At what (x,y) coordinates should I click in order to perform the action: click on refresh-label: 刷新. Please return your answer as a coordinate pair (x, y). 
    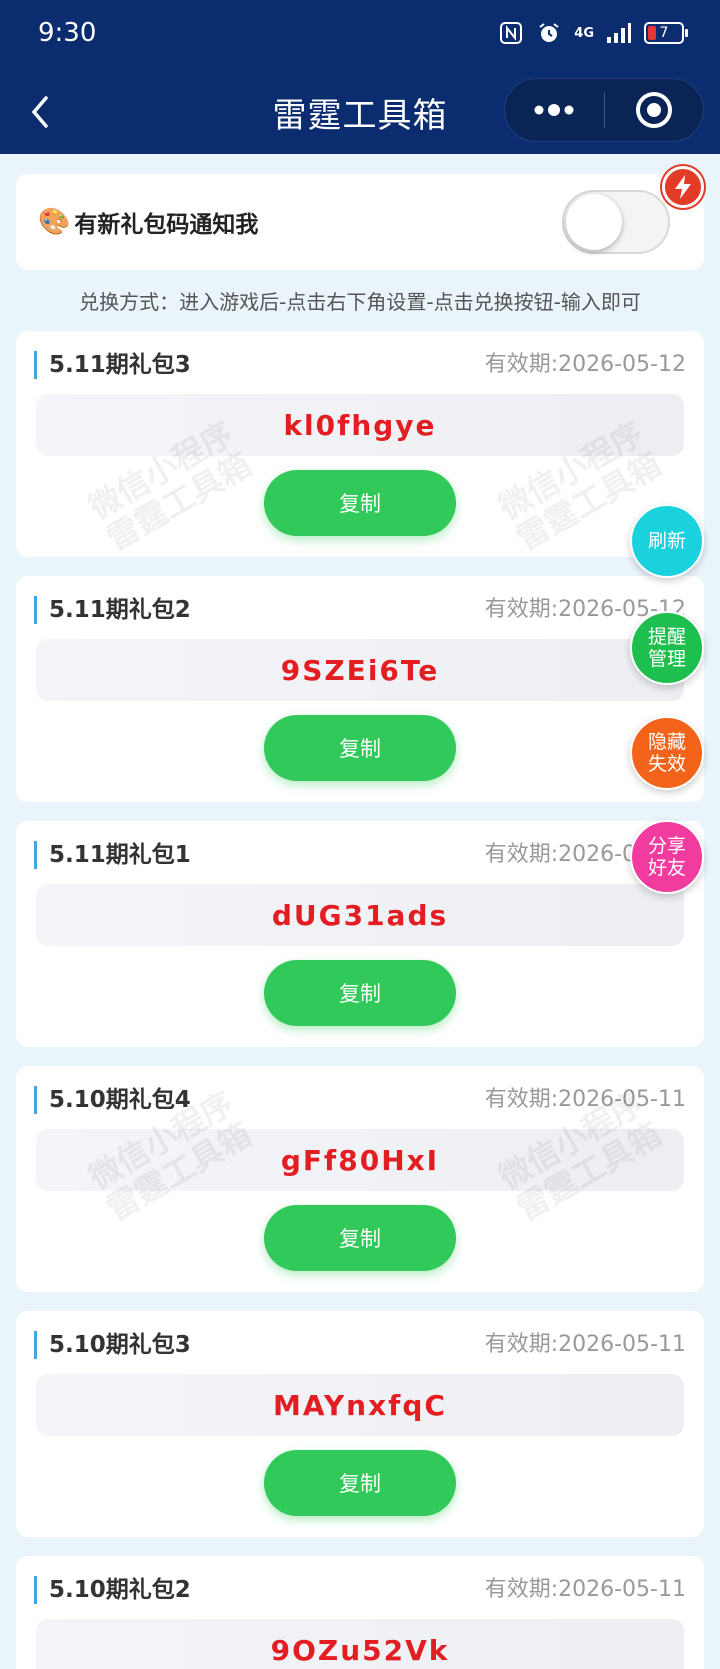
    Looking at the image, I should click on (666, 541).